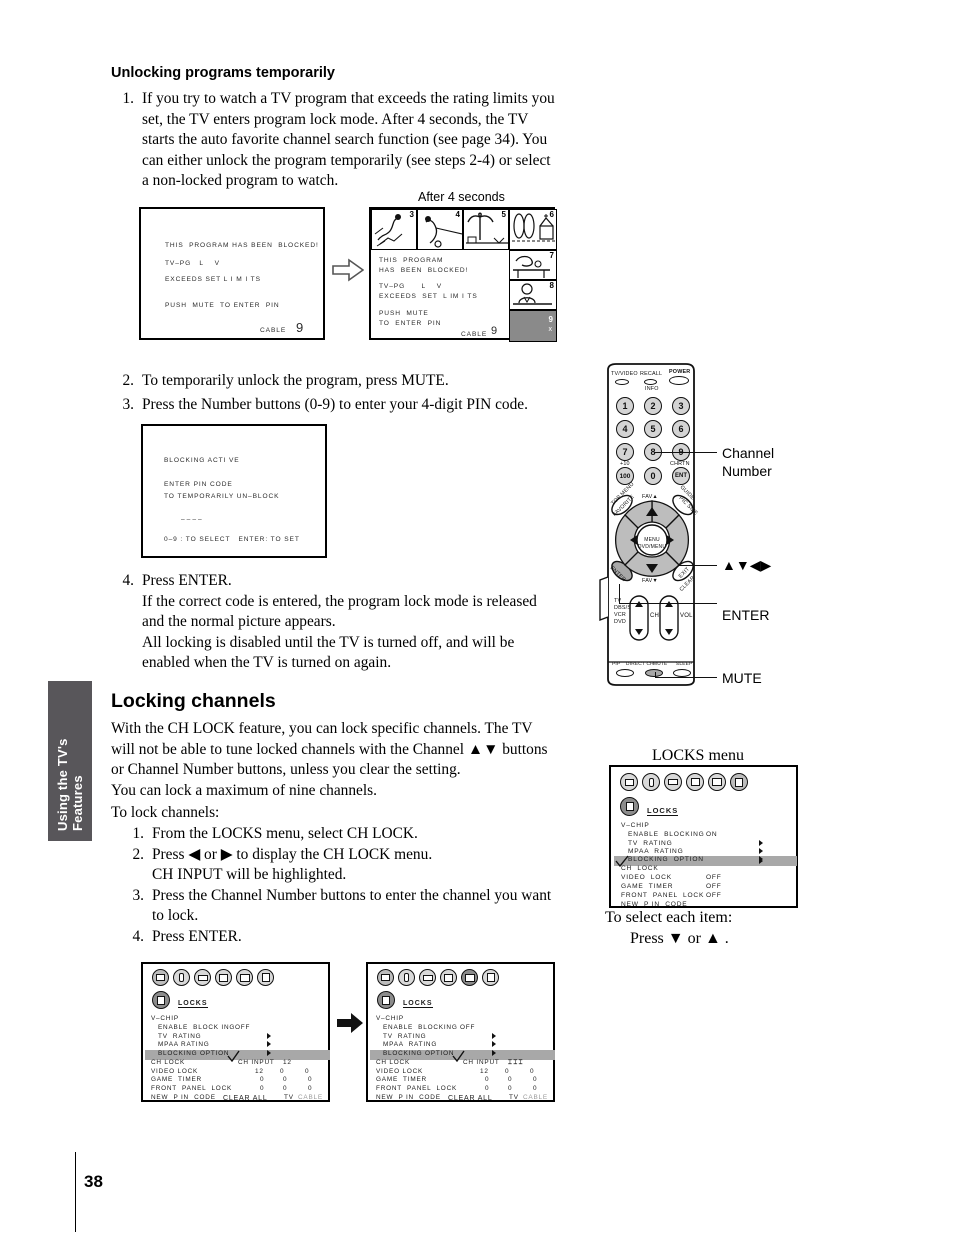 The height and width of the screenshot is (1235, 954). I want to click on locks-row-9-label: NEW P IN CODE, so click(654, 904).